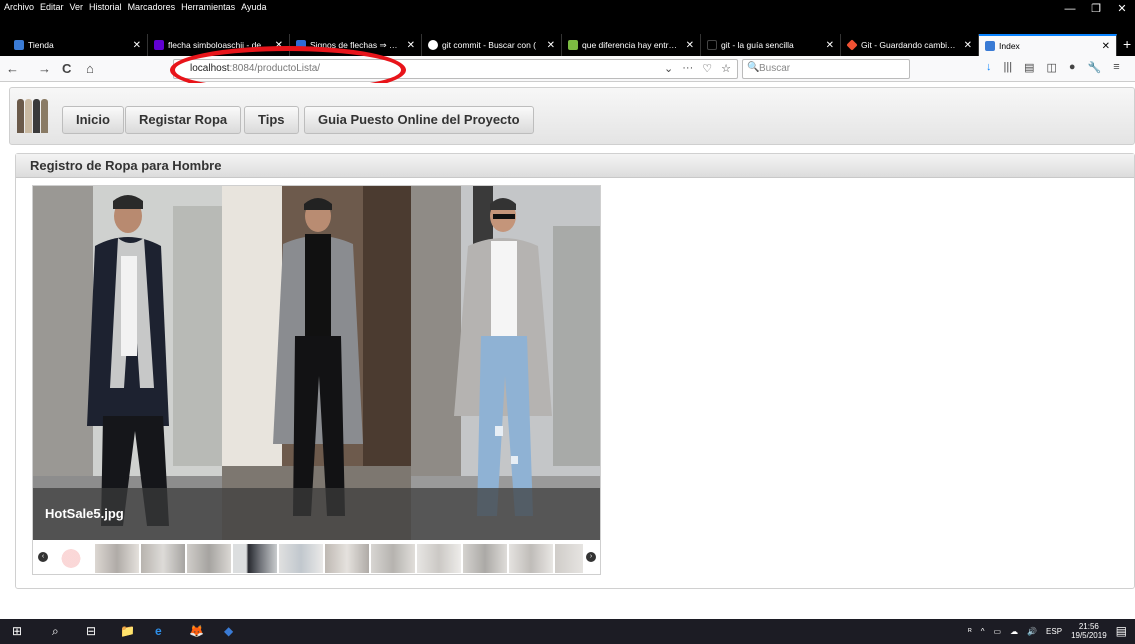 The width and height of the screenshot is (1135, 644). I want to click on tab-signos-flechas: Signos de flechas ⇒ (ha: ✕, so click(356, 45).